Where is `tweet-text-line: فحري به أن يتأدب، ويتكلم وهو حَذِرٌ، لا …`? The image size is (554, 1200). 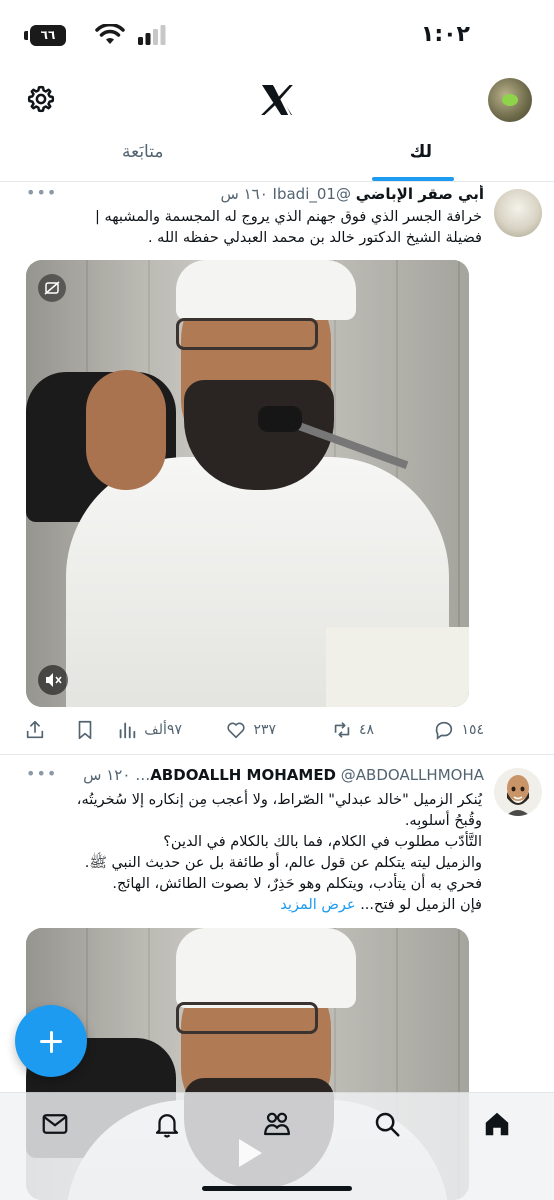
tweet-text-line: فحري به أن يتأدب، ويتكلم وهو حَذِرٌ، لا … is located at coordinates (297, 884).